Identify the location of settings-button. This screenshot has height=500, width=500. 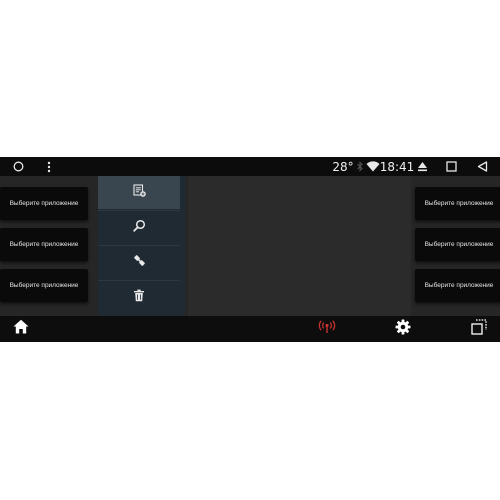
(403, 329).